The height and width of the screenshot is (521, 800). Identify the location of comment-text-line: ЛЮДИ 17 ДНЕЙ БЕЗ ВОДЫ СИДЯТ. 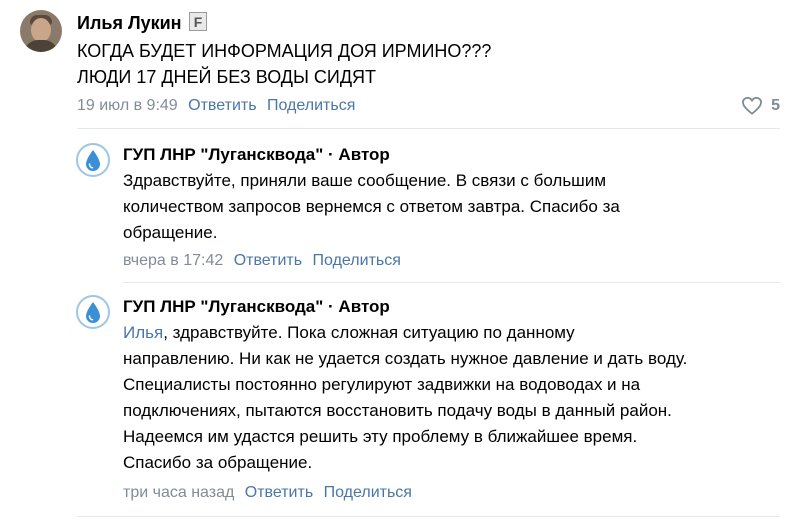
(227, 77).